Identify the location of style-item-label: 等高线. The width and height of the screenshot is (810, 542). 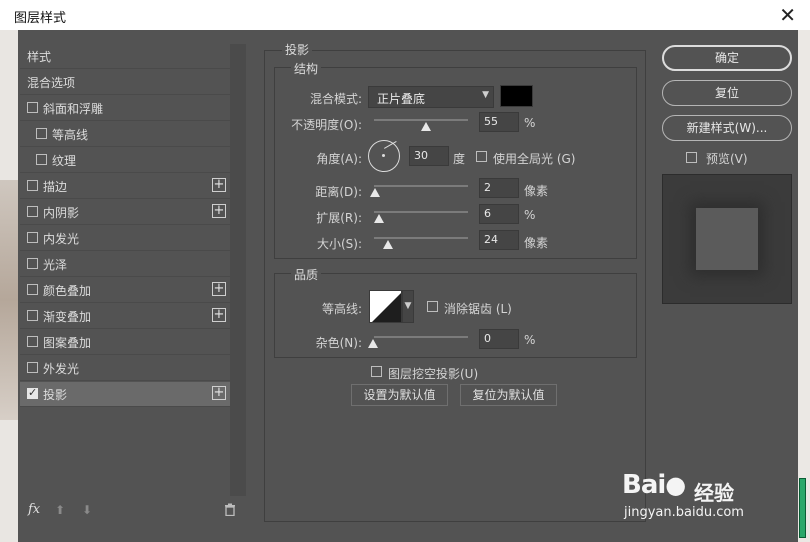
(70, 135).